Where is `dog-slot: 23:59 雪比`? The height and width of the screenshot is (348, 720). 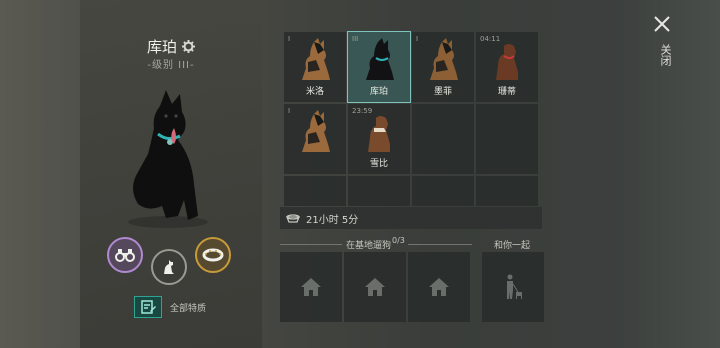
dog-slot: 23:59 雪比 is located at coordinates (379, 139).